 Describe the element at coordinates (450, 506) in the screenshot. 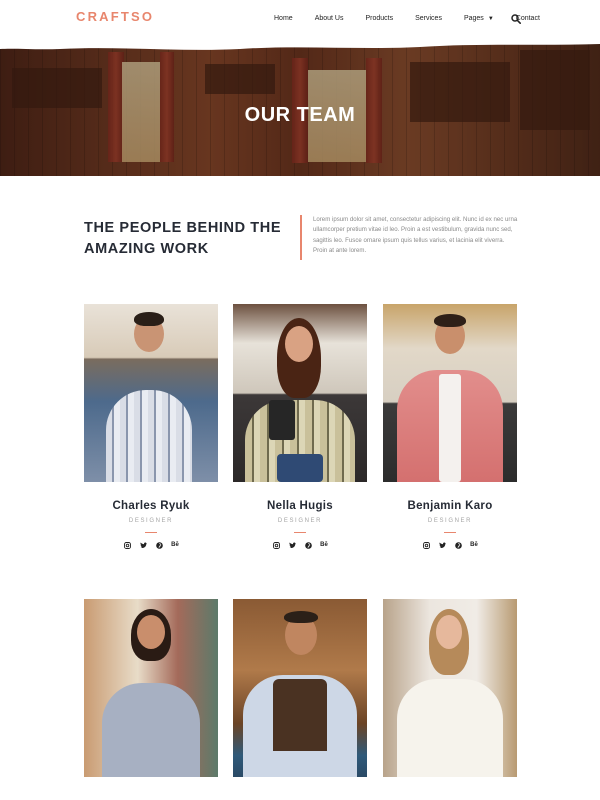

I see `member-name: Benjamin Karo` at that location.